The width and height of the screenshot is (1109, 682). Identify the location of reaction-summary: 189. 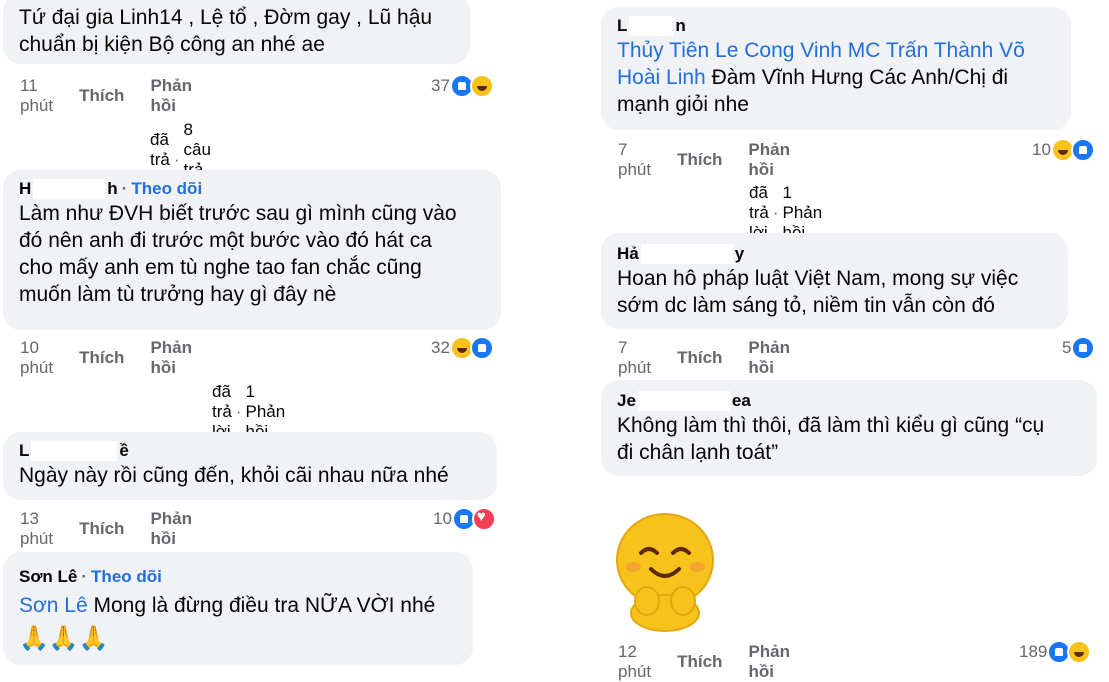
(1055, 652).